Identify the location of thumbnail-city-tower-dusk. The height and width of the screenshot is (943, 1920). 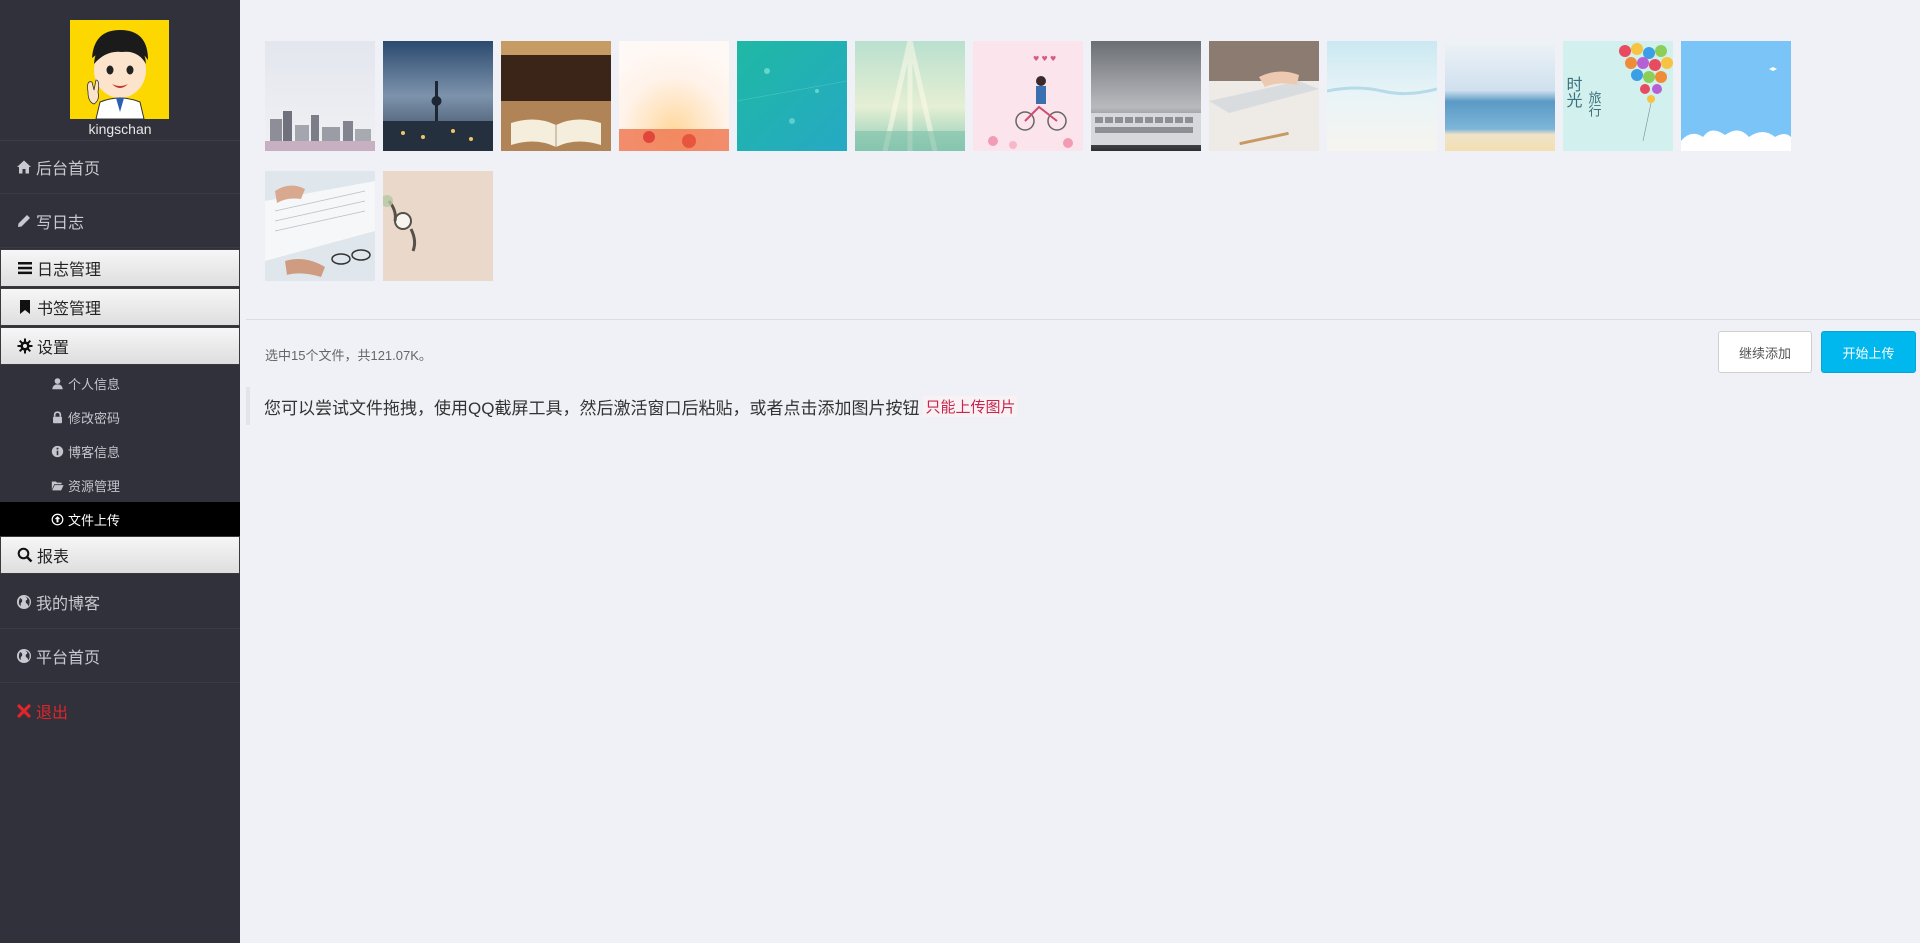
(438, 96).